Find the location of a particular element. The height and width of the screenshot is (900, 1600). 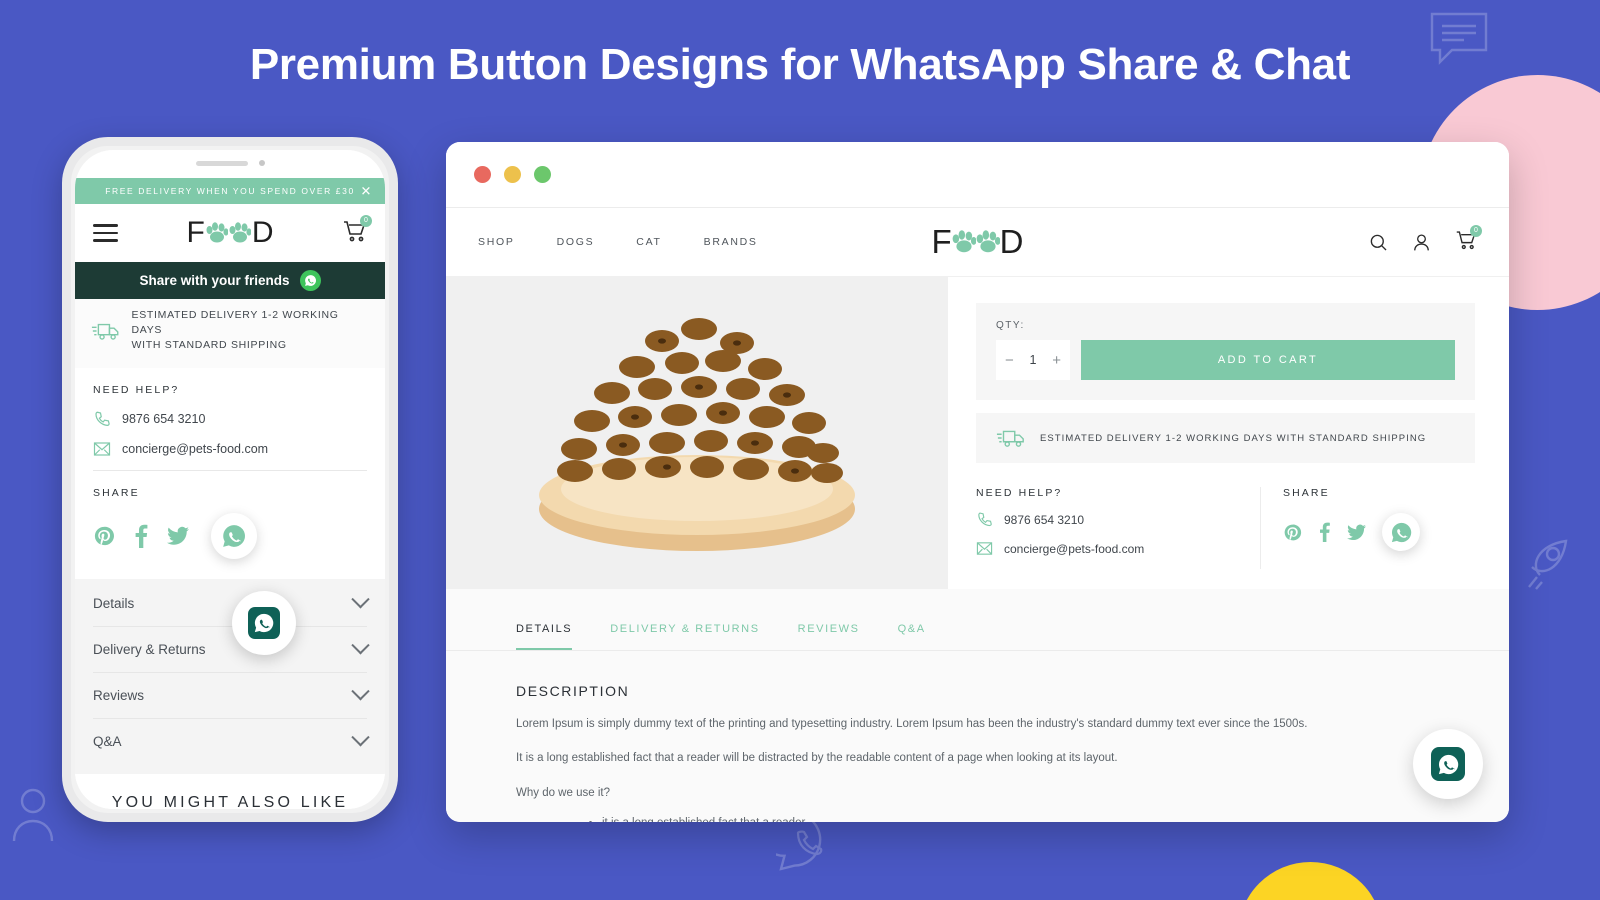

minimize-traffic-light is located at coordinates (512, 174).